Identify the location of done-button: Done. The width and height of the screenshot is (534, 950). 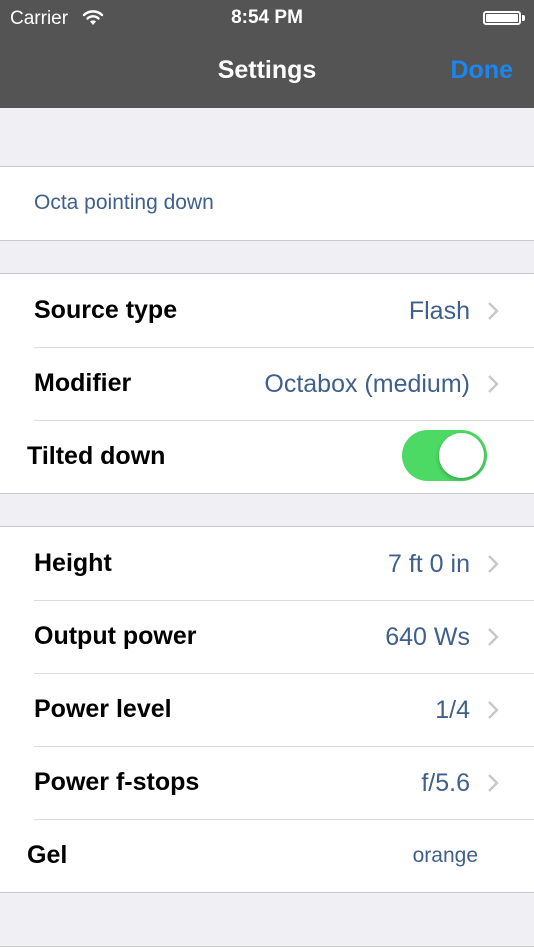
(482, 70).